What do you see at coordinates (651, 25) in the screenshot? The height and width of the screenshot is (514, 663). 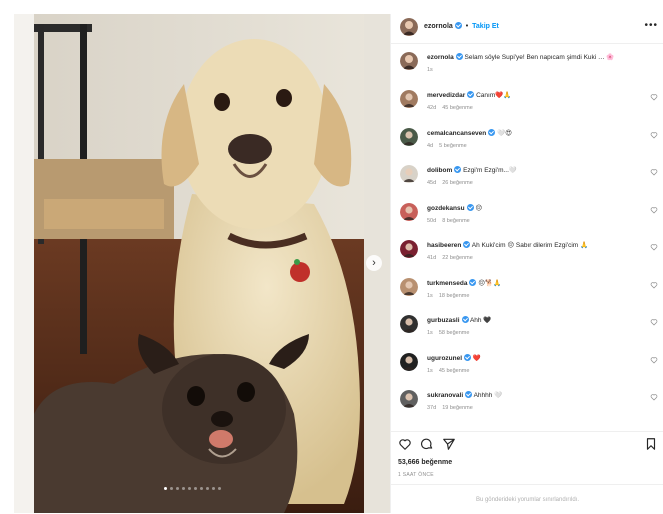 I see `more-icon: •••` at bounding box center [651, 25].